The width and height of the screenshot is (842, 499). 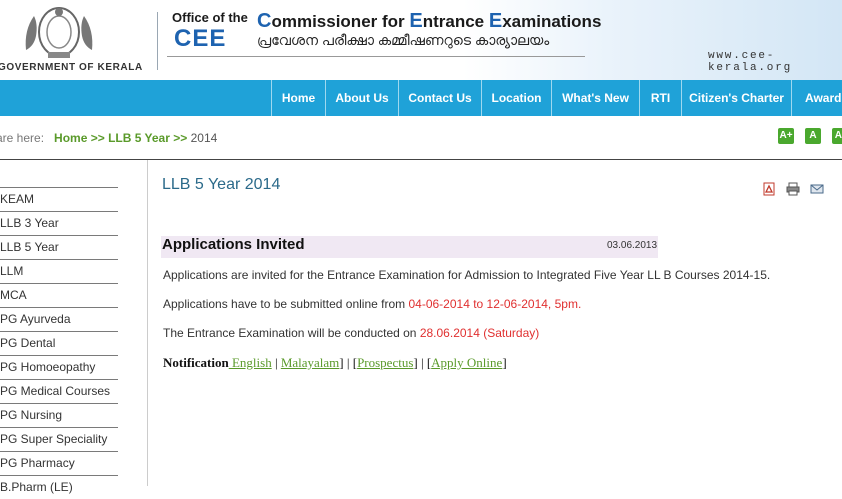 I want to click on nav-contact-us: Contact Us, so click(x=439, y=98).